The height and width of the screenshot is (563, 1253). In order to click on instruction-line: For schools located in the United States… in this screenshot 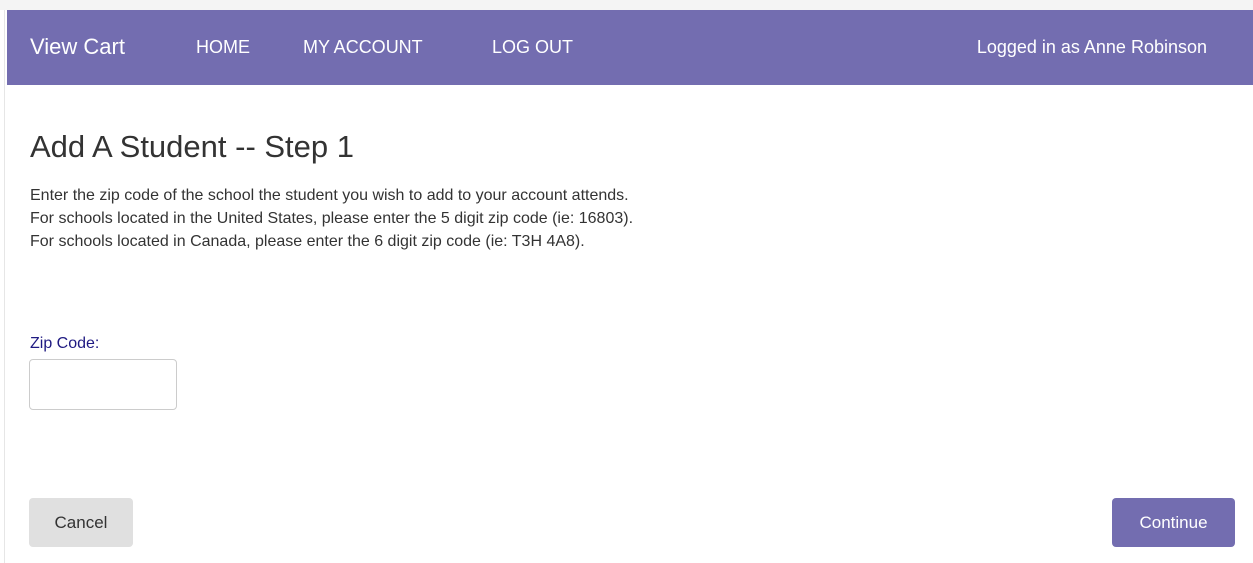, I will do `click(332, 218)`.